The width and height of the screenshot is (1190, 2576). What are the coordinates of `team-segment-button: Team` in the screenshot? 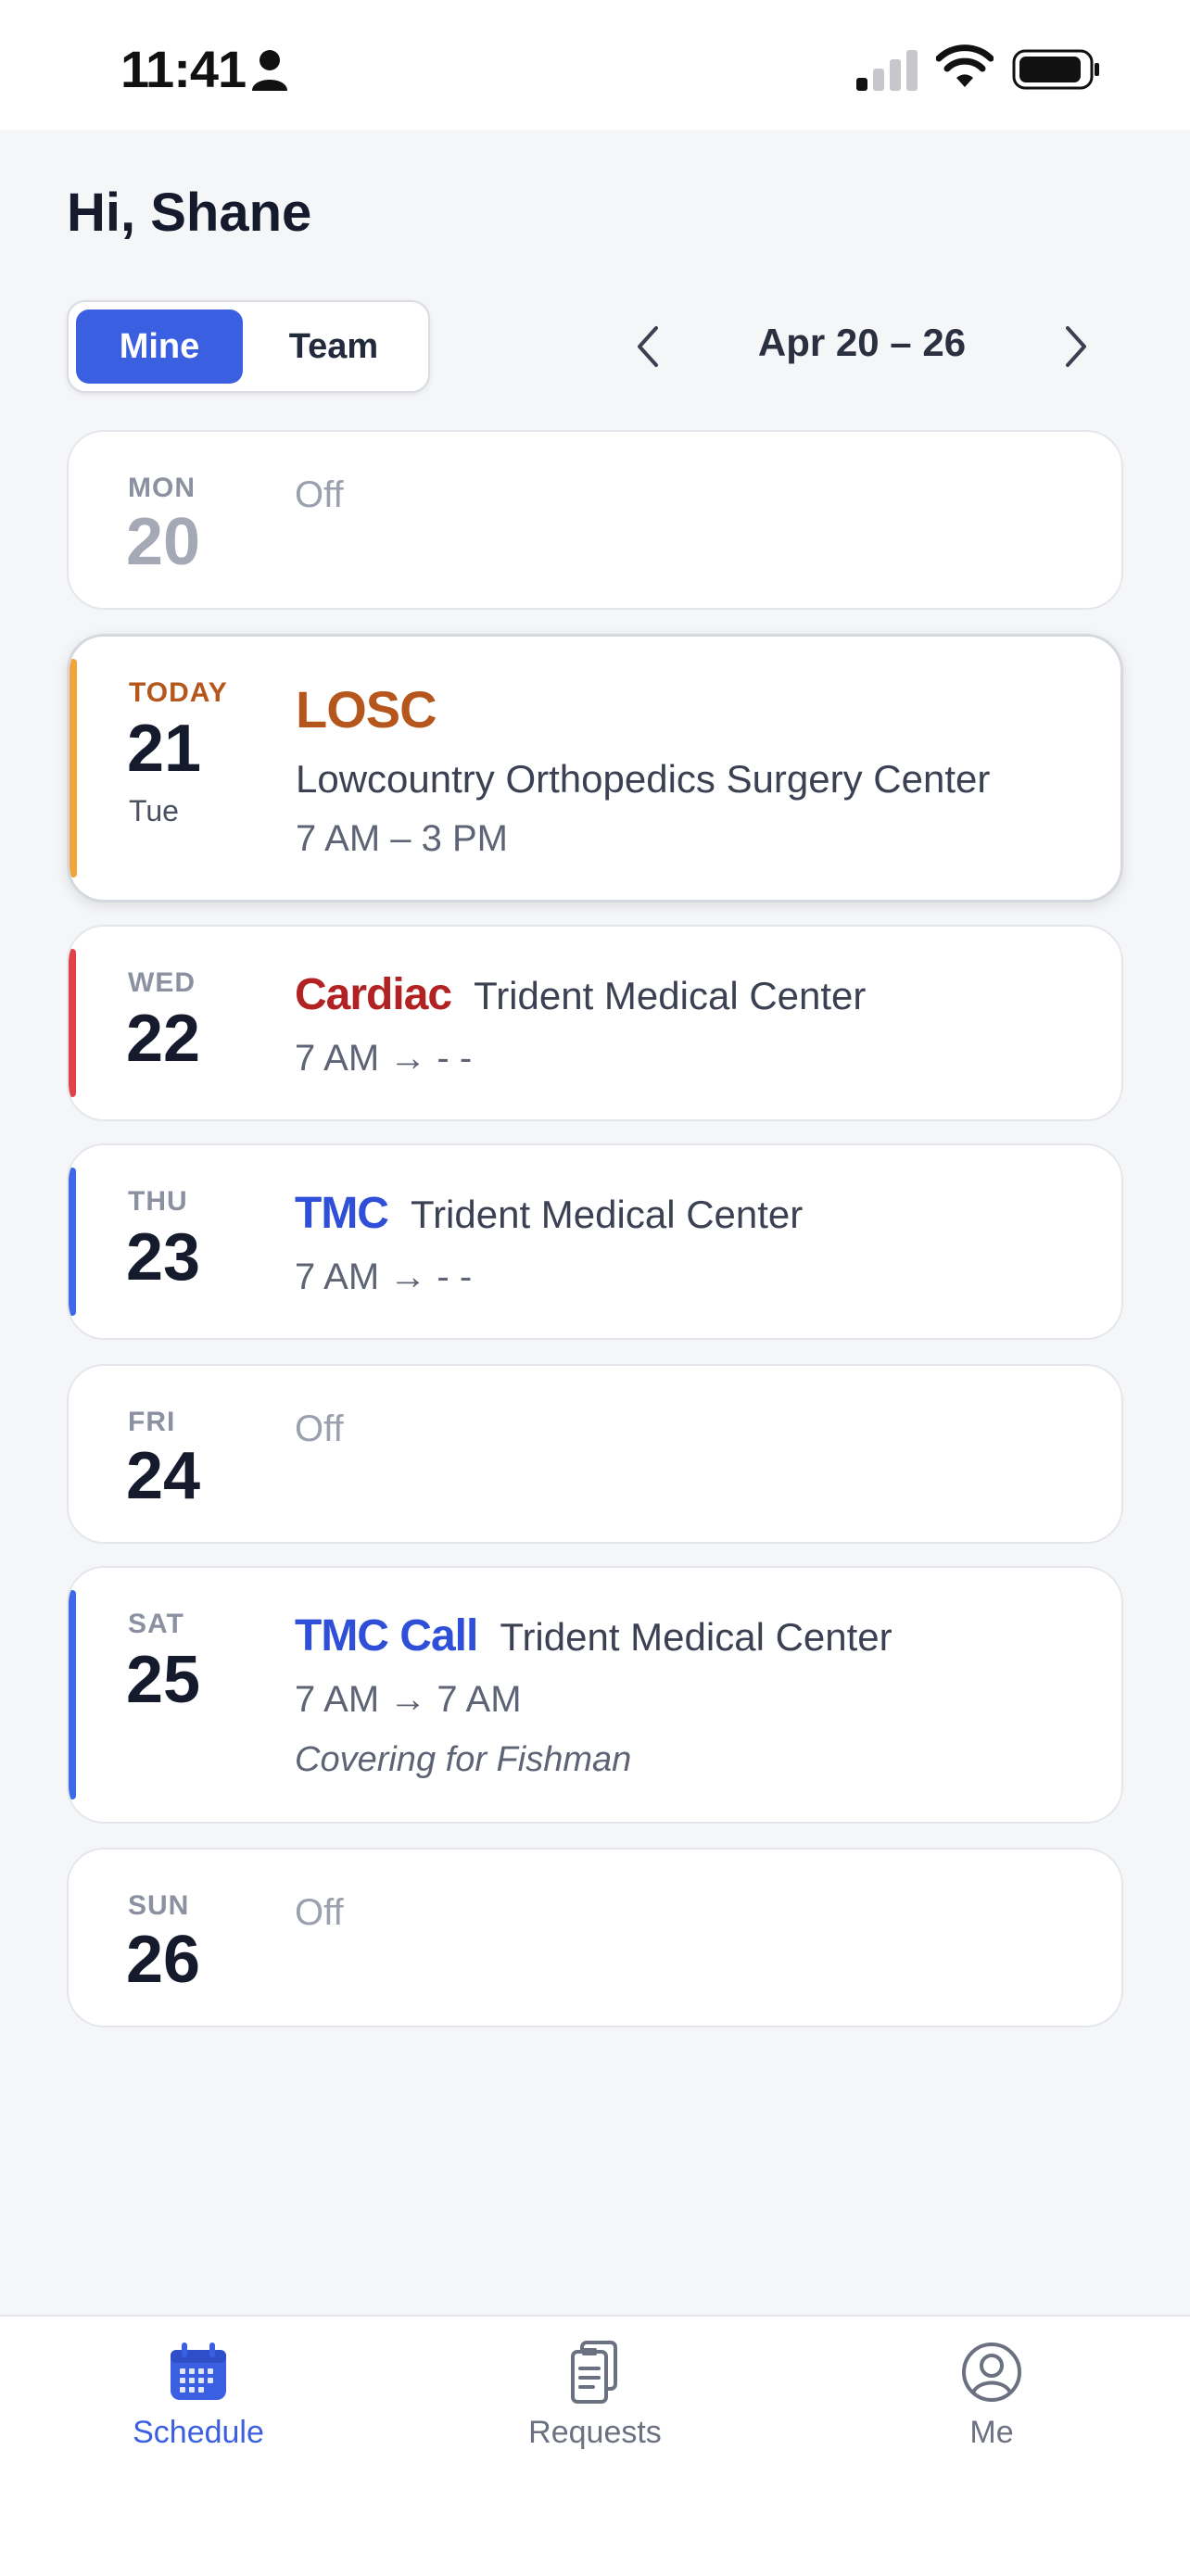 It's located at (333, 346).